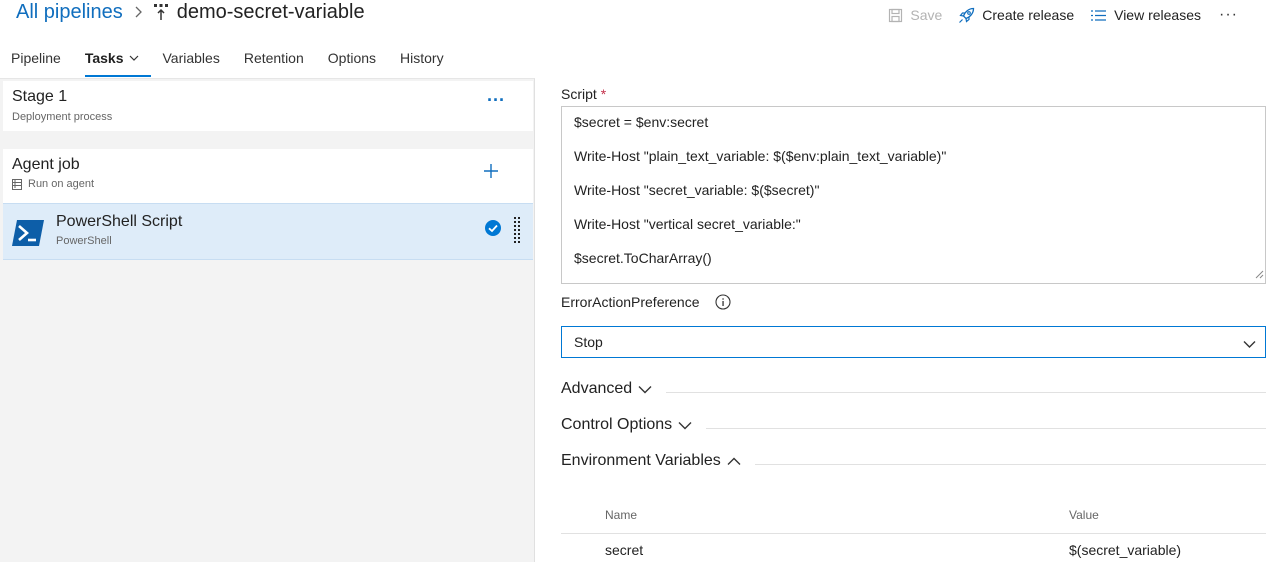 The image size is (1268, 562). I want to click on breadcrumb: All pipelines demo-secret-variable, so click(190, 12).